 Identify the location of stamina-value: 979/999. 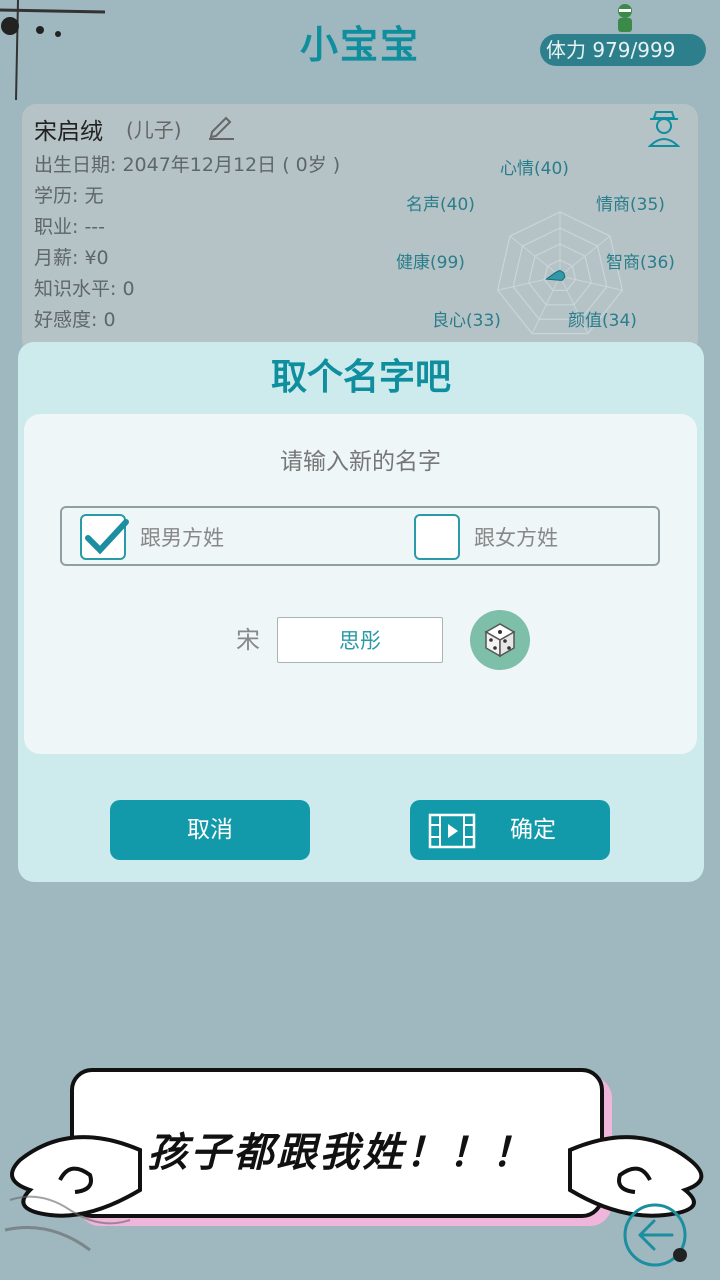
(634, 50).